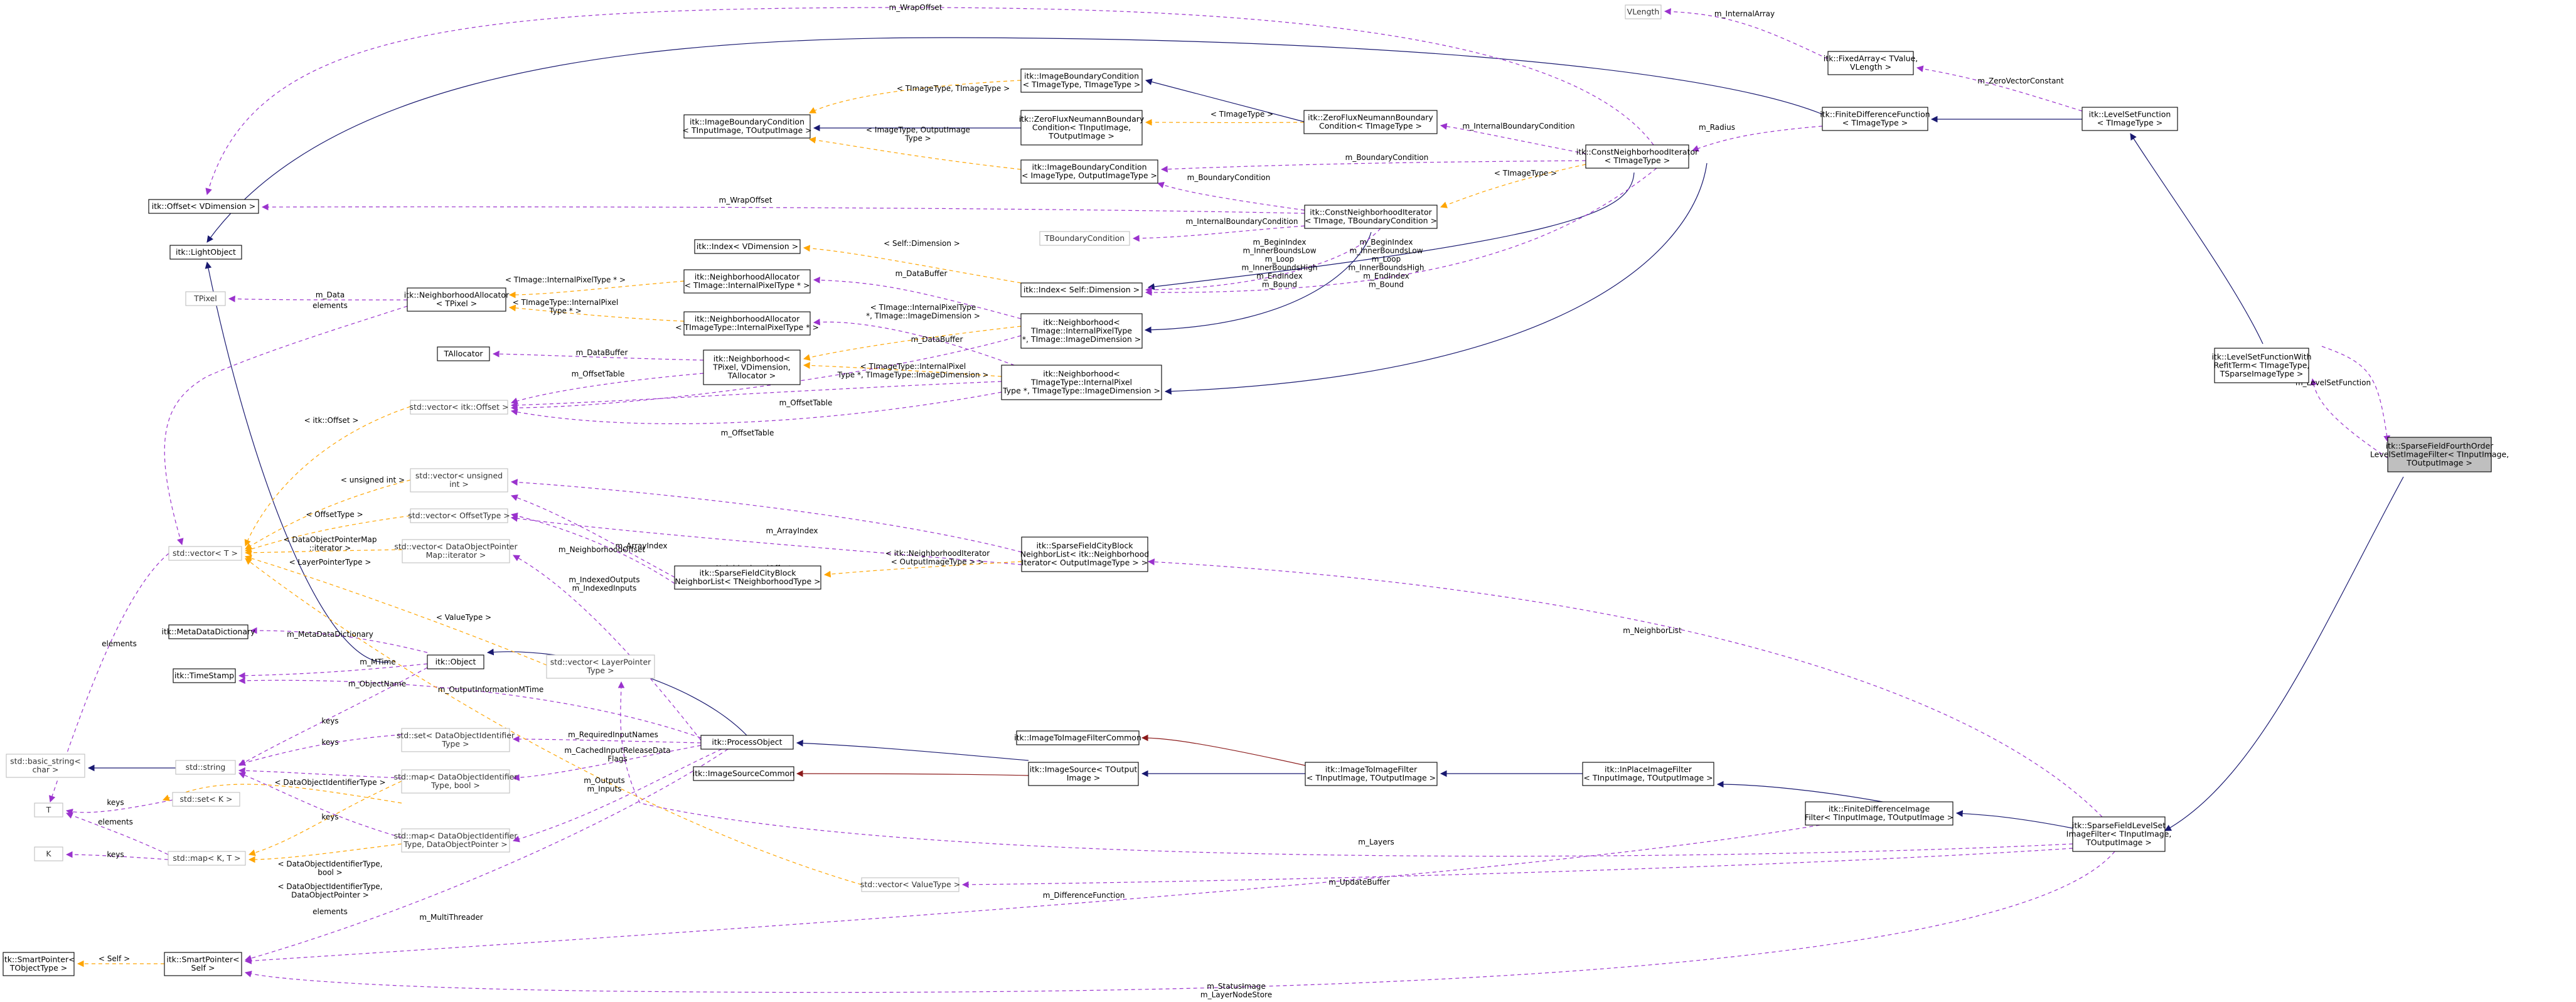 The height and width of the screenshot is (1002, 2576). I want to click on node-label-line: TOutputImage >, so click(2118, 843).